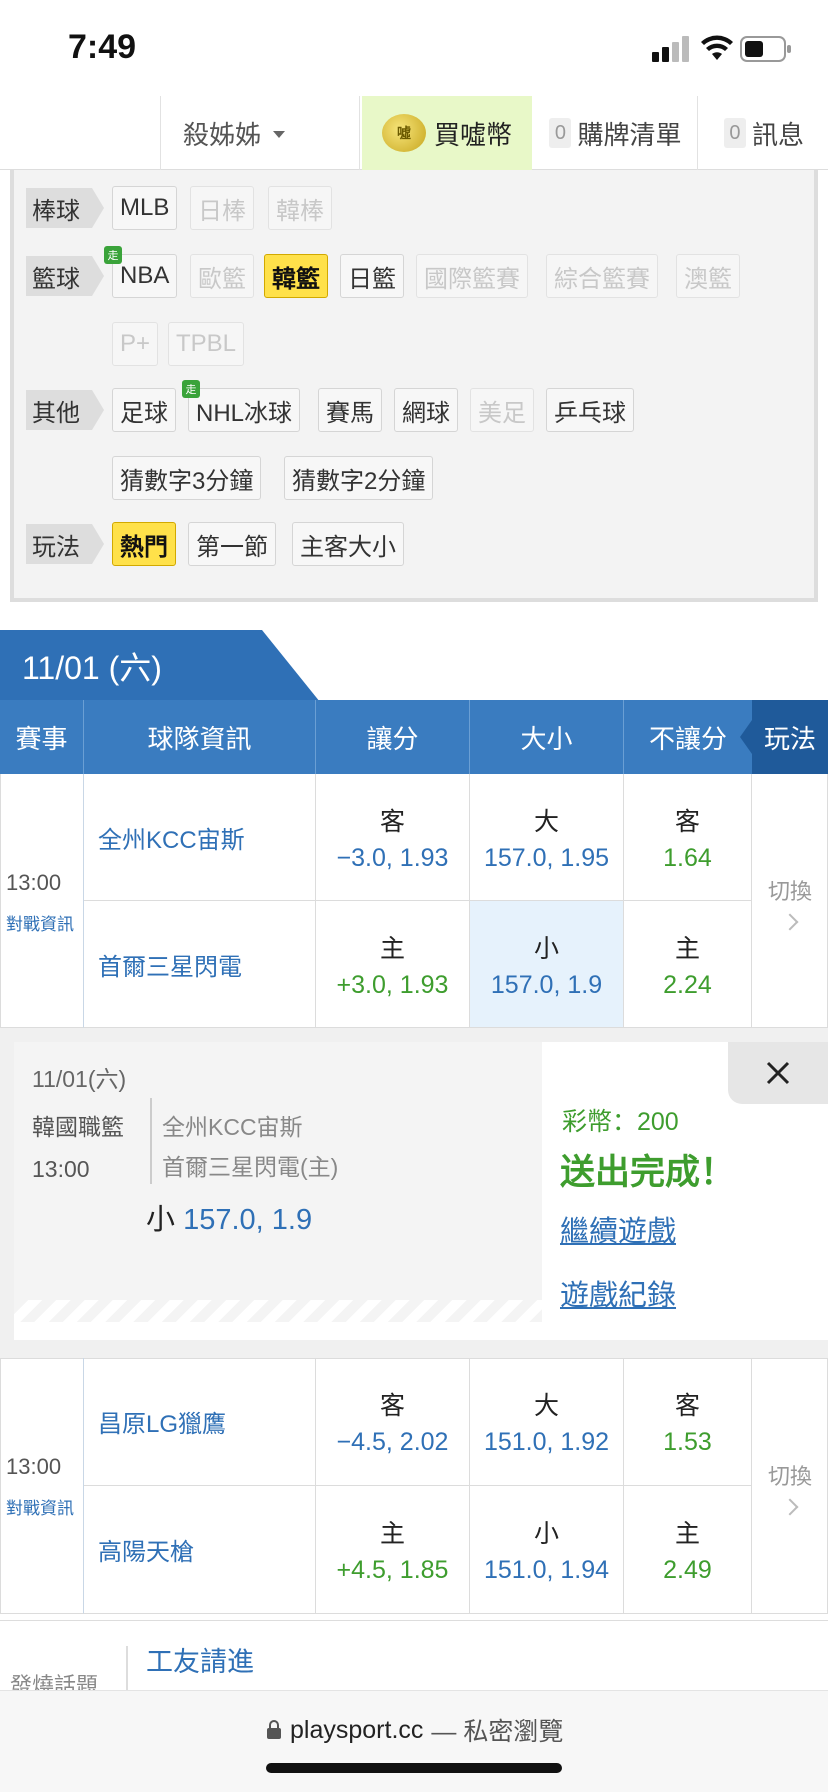 This screenshot has height=1792, width=828. I want to click on odds-value: 151.0, 1.94, so click(546, 1570).